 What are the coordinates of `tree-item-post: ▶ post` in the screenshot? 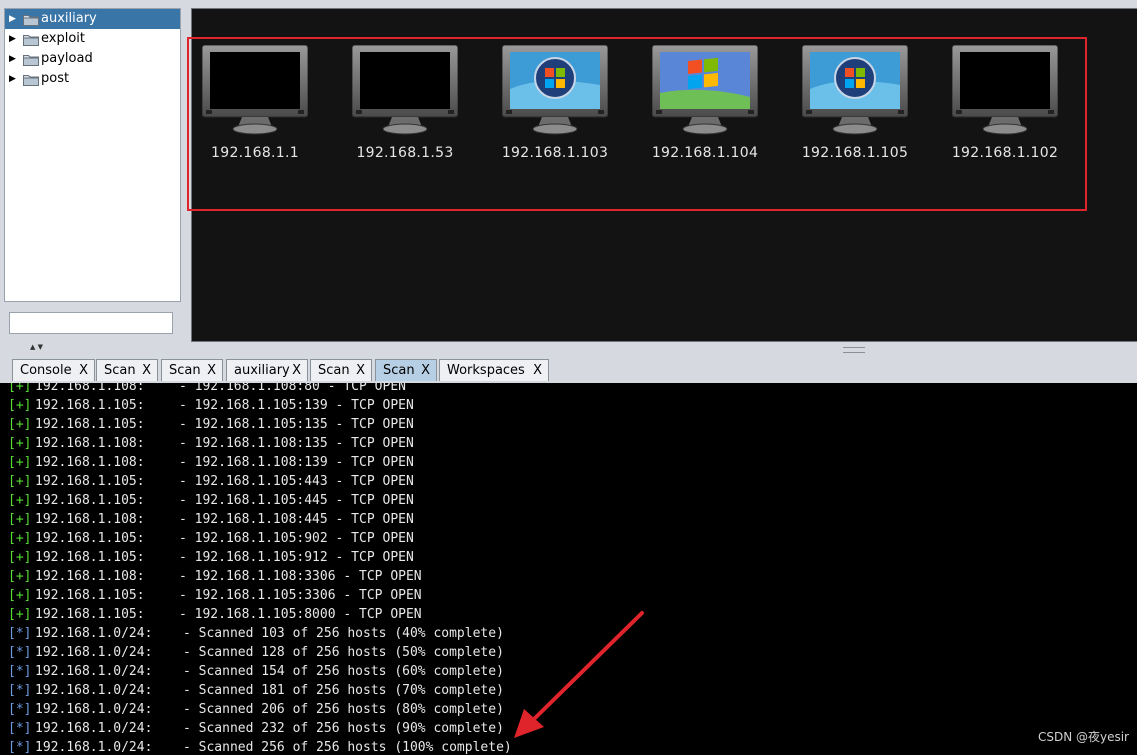 It's located at (92, 79).